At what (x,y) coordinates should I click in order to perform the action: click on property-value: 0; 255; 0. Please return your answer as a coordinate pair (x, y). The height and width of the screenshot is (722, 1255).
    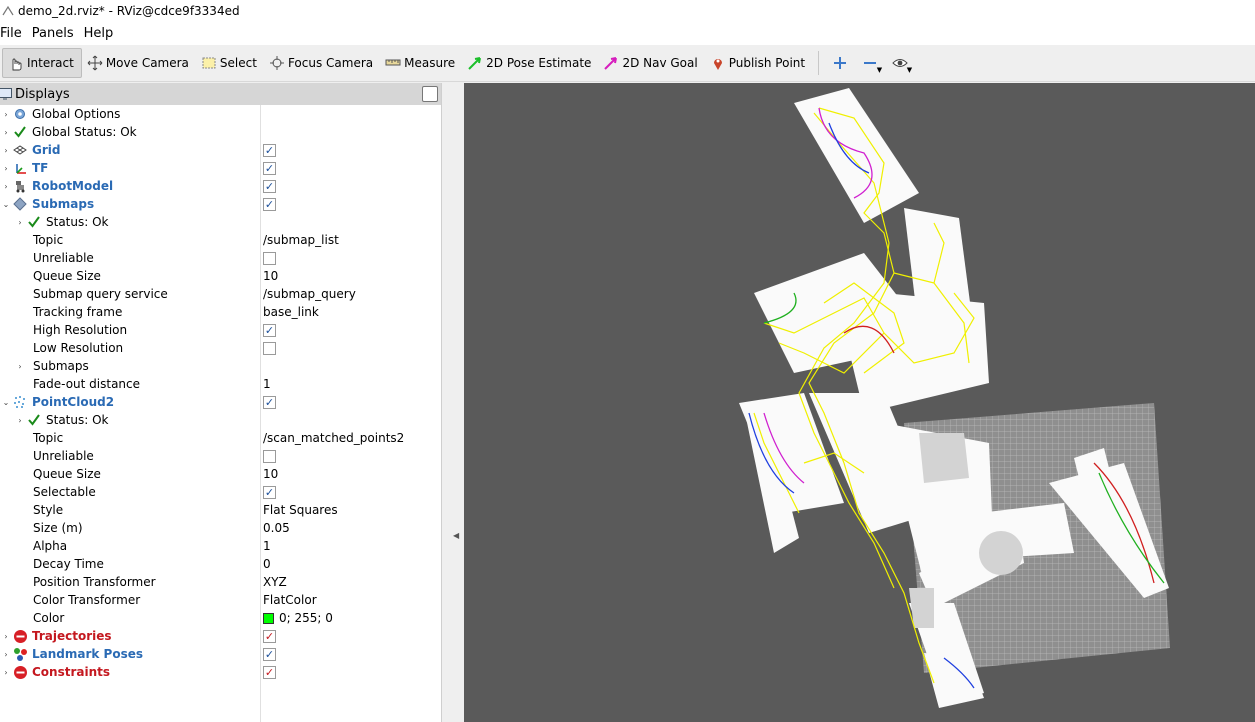
    Looking at the image, I should click on (306, 618).